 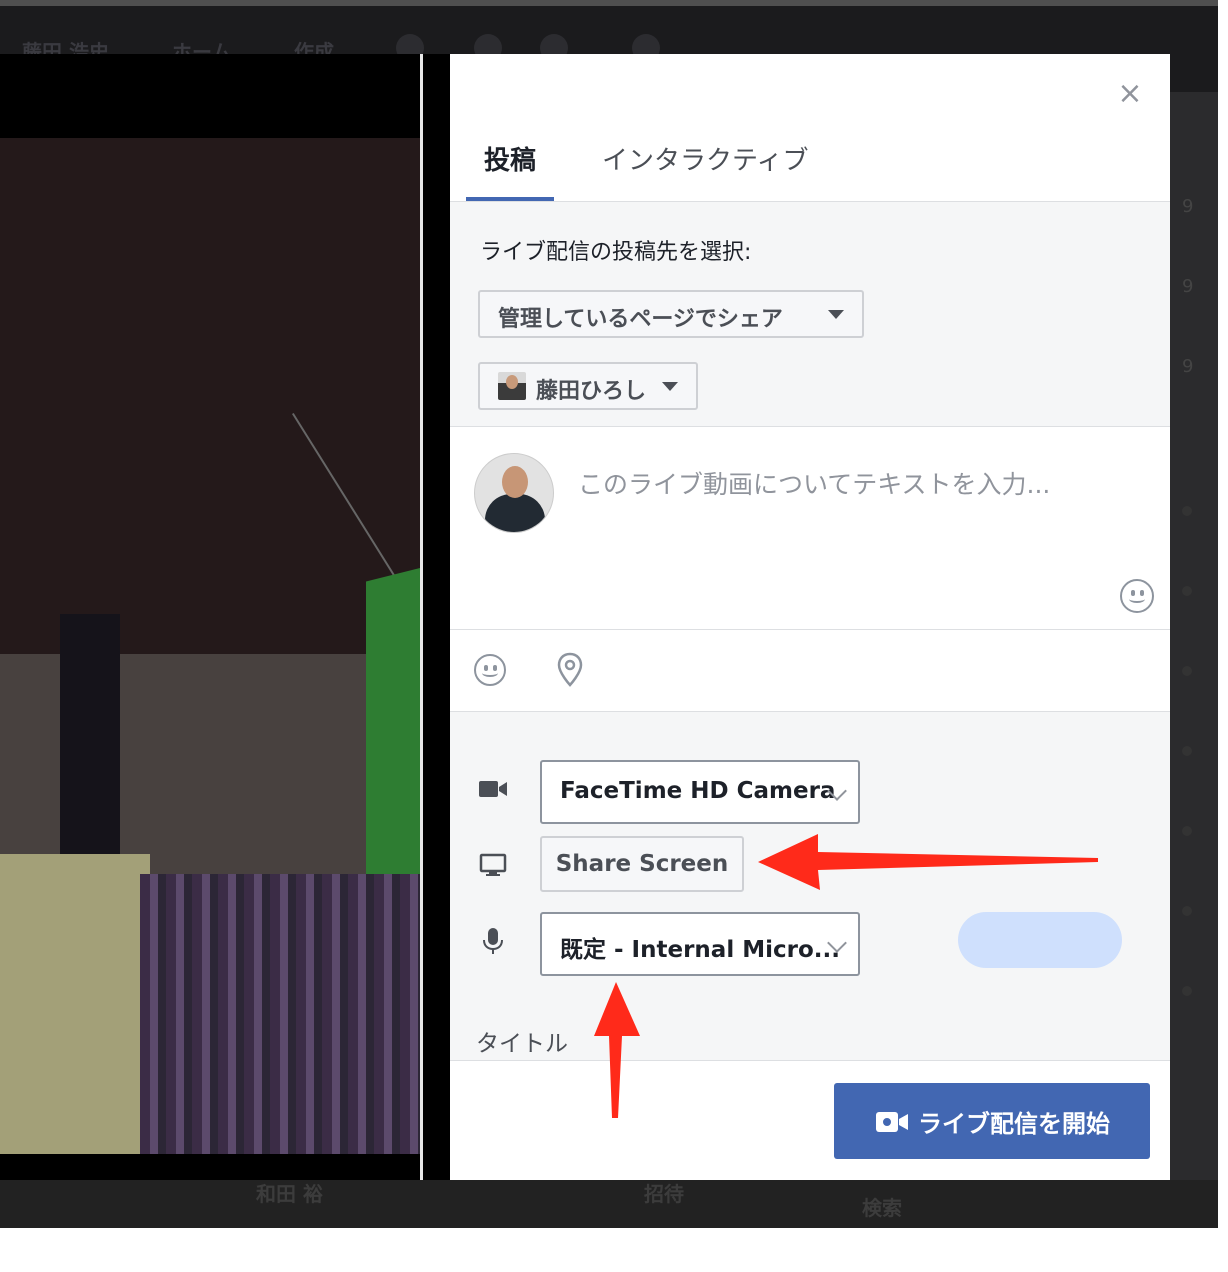 What do you see at coordinates (75, 1004) in the screenshot?
I see `preview-cloth` at bounding box center [75, 1004].